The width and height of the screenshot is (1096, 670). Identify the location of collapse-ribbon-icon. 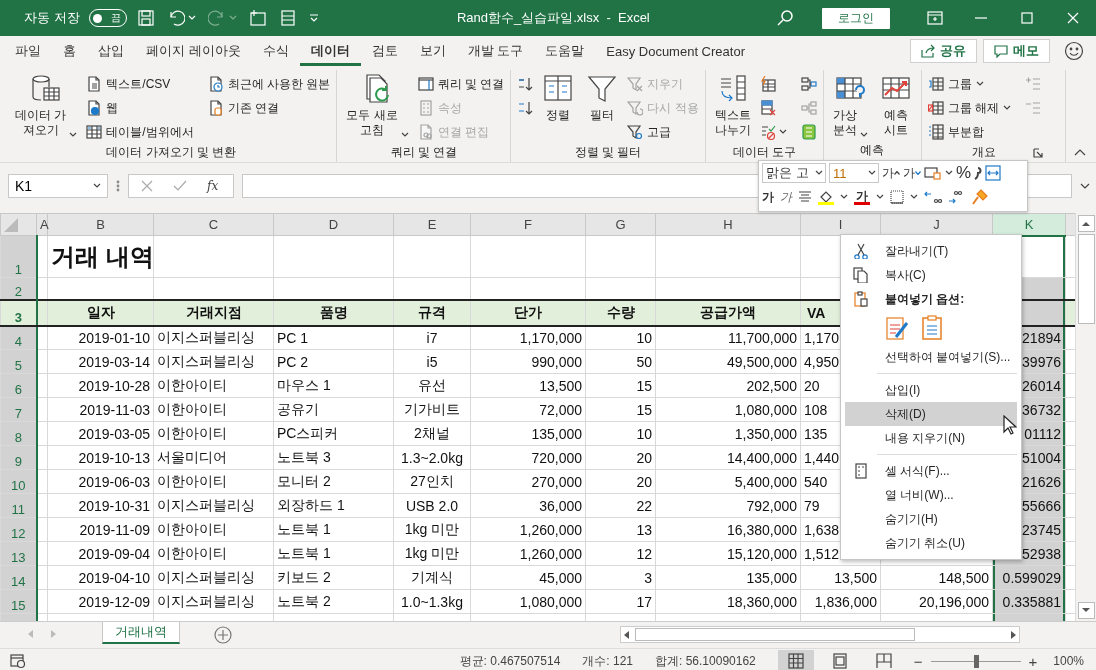
(1080, 152).